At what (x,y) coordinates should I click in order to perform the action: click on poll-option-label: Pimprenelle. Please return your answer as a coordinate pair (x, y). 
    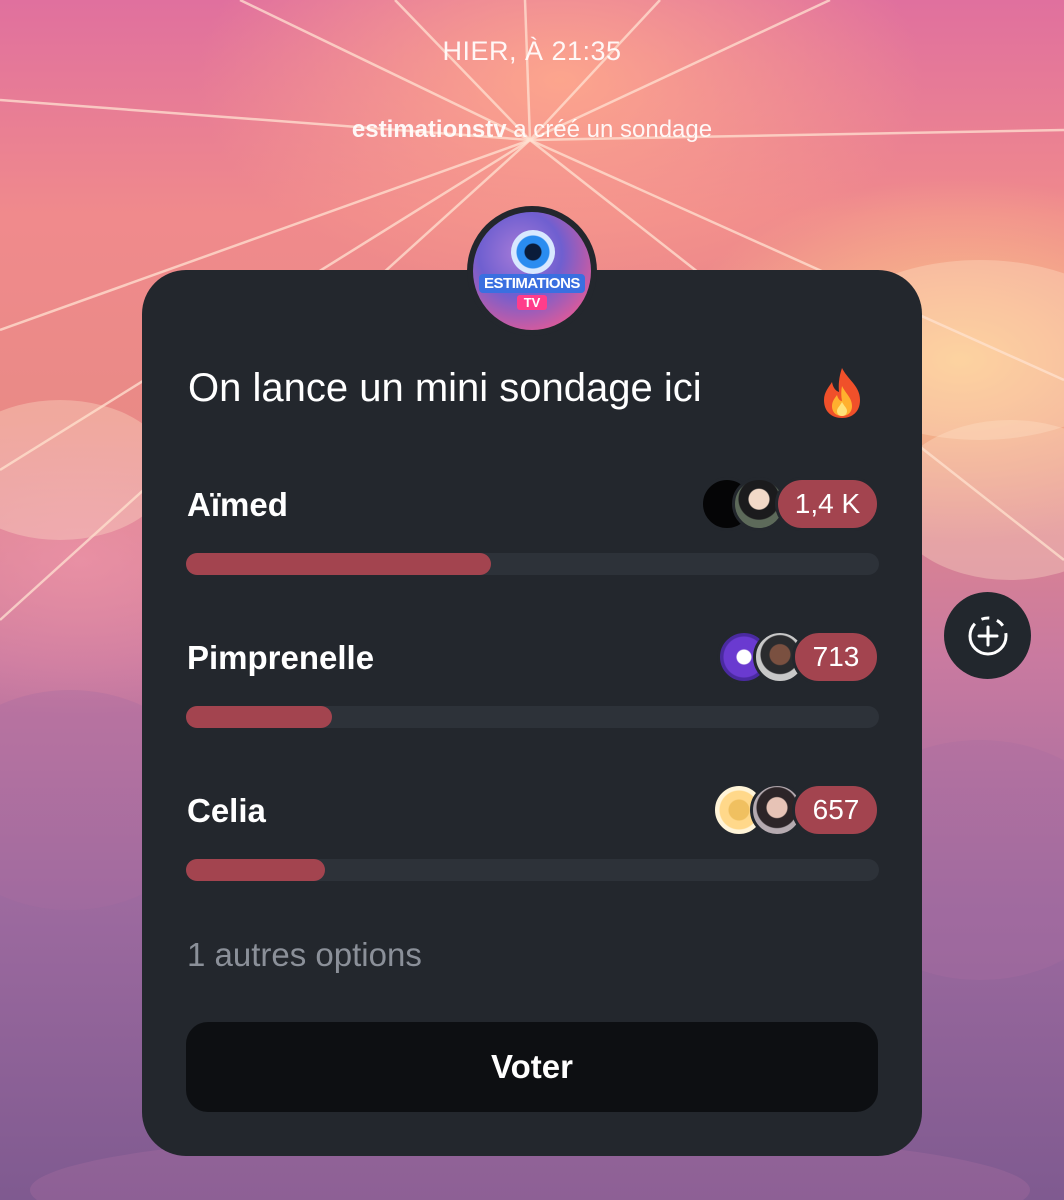
    Looking at the image, I should click on (280, 658).